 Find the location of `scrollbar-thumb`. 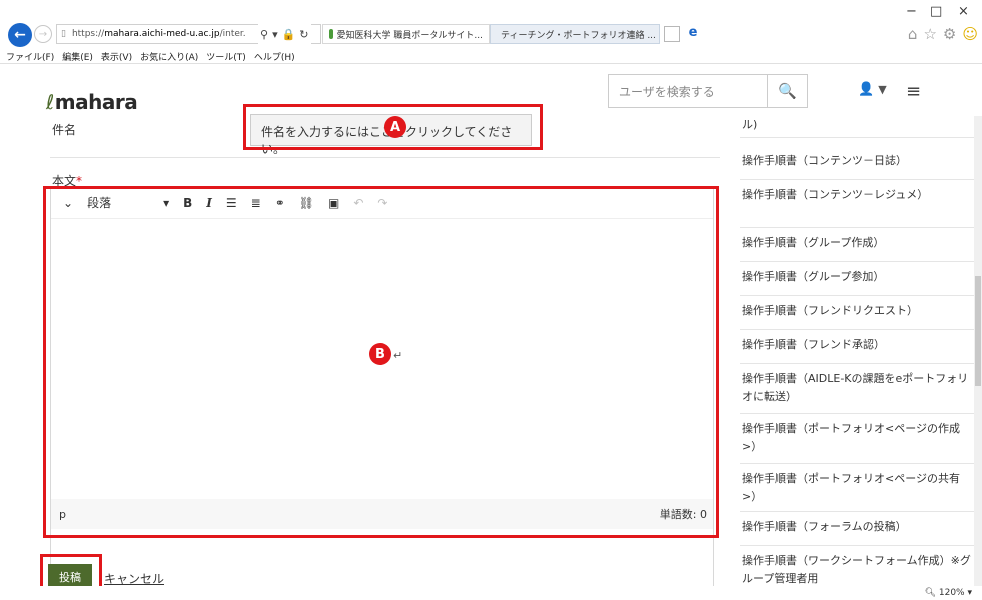

scrollbar-thumb is located at coordinates (978, 331).